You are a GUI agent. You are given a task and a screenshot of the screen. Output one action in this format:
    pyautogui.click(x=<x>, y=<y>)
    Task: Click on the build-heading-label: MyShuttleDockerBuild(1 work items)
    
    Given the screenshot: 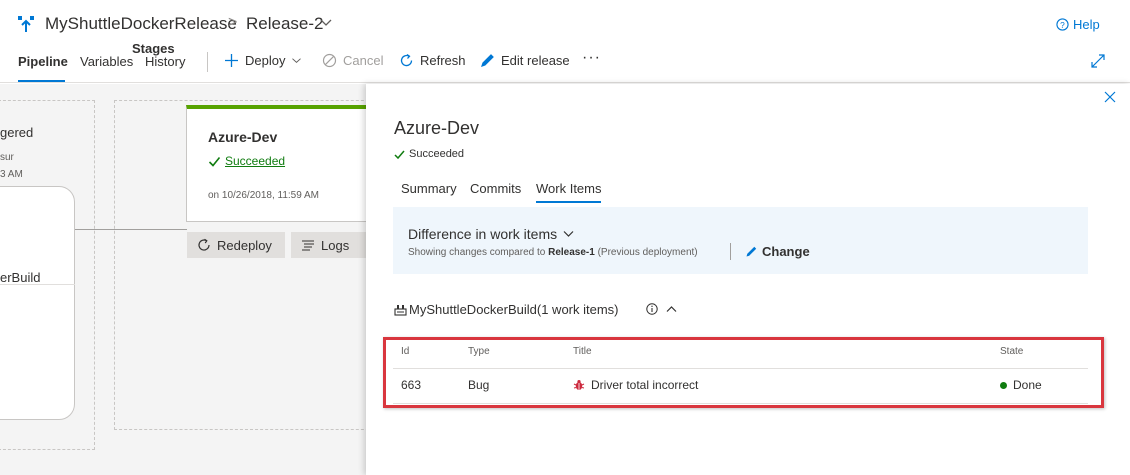 What is the action you would take?
    pyautogui.click(x=514, y=309)
    